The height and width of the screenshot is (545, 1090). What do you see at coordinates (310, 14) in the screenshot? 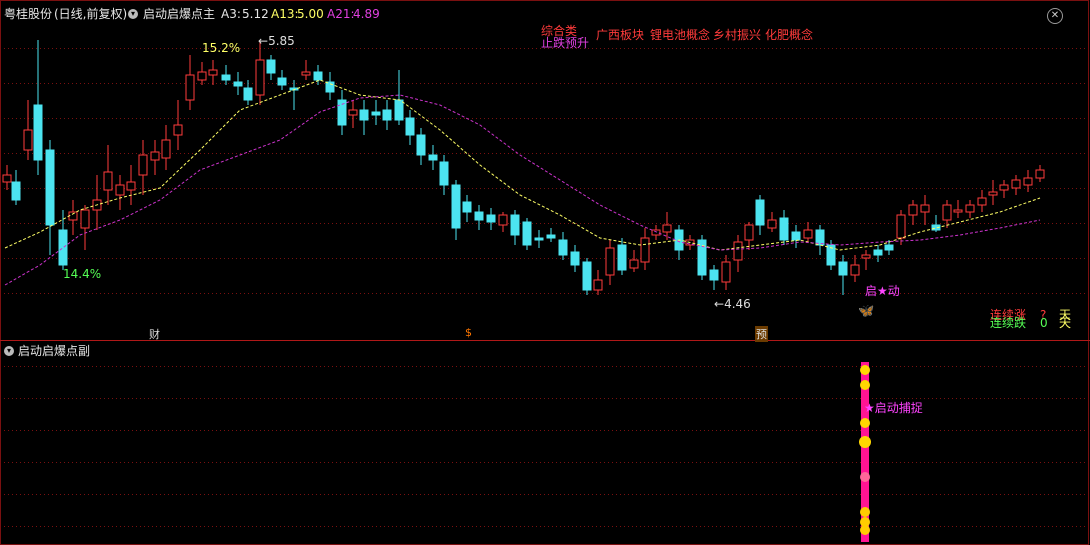
I see `a13-value: 5.00` at bounding box center [310, 14].